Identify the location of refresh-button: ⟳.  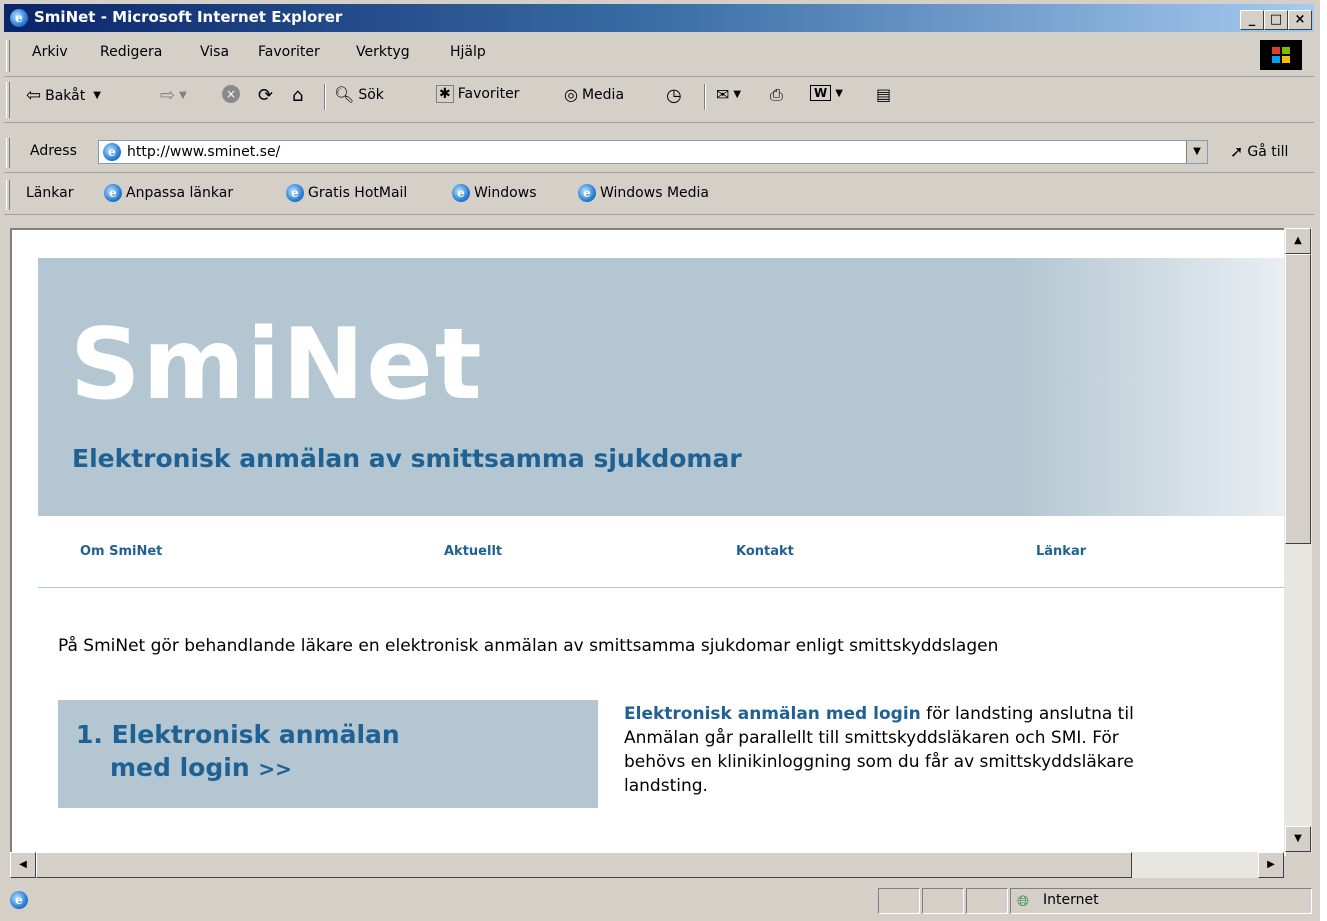
(265, 95).